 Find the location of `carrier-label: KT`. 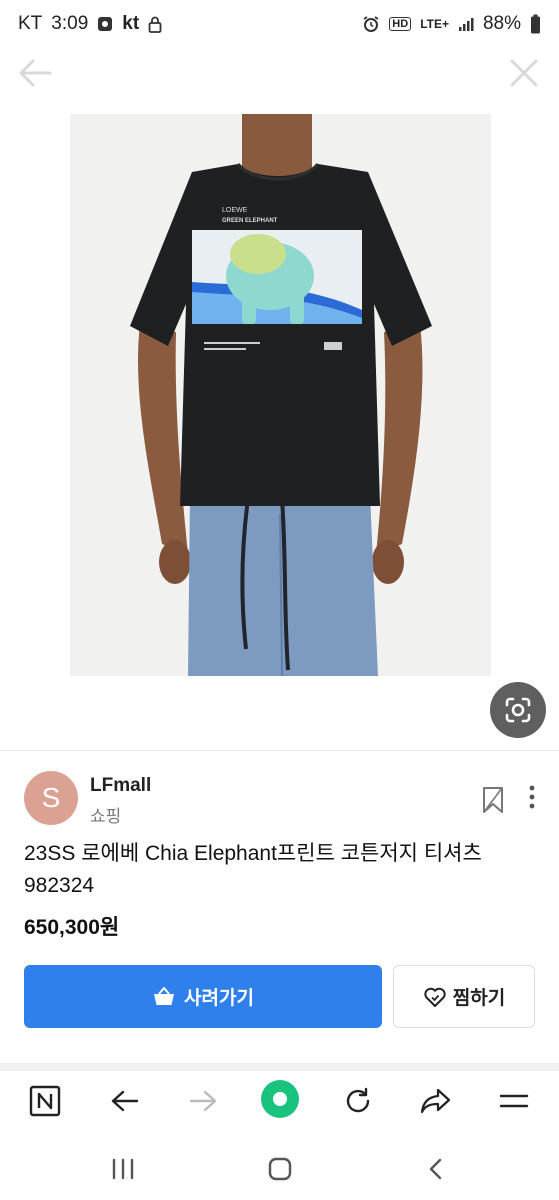

carrier-label: KT is located at coordinates (30, 23).